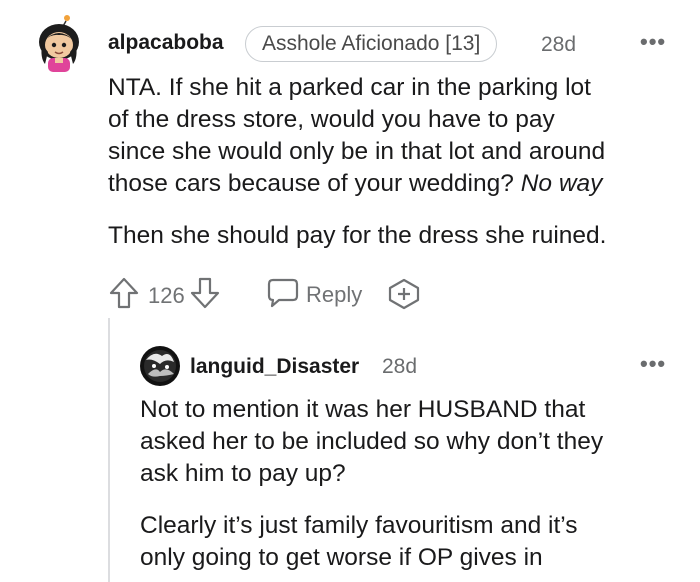 The height and width of the screenshot is (582, 700). Describe the element at coordinates (558, 45) in the screenshot. I see `comment-timestamp: 28d` at that location.